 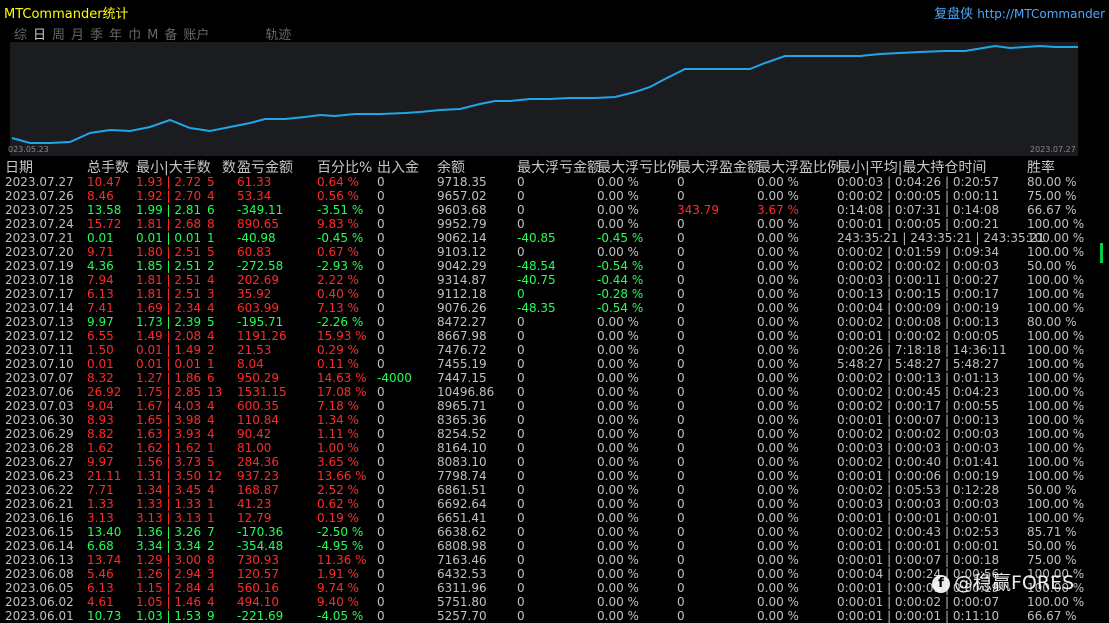 I want to click on cell-ht: 0:00:03 | 0:04:26 | 0:20:57, so click(x=918, y=182).